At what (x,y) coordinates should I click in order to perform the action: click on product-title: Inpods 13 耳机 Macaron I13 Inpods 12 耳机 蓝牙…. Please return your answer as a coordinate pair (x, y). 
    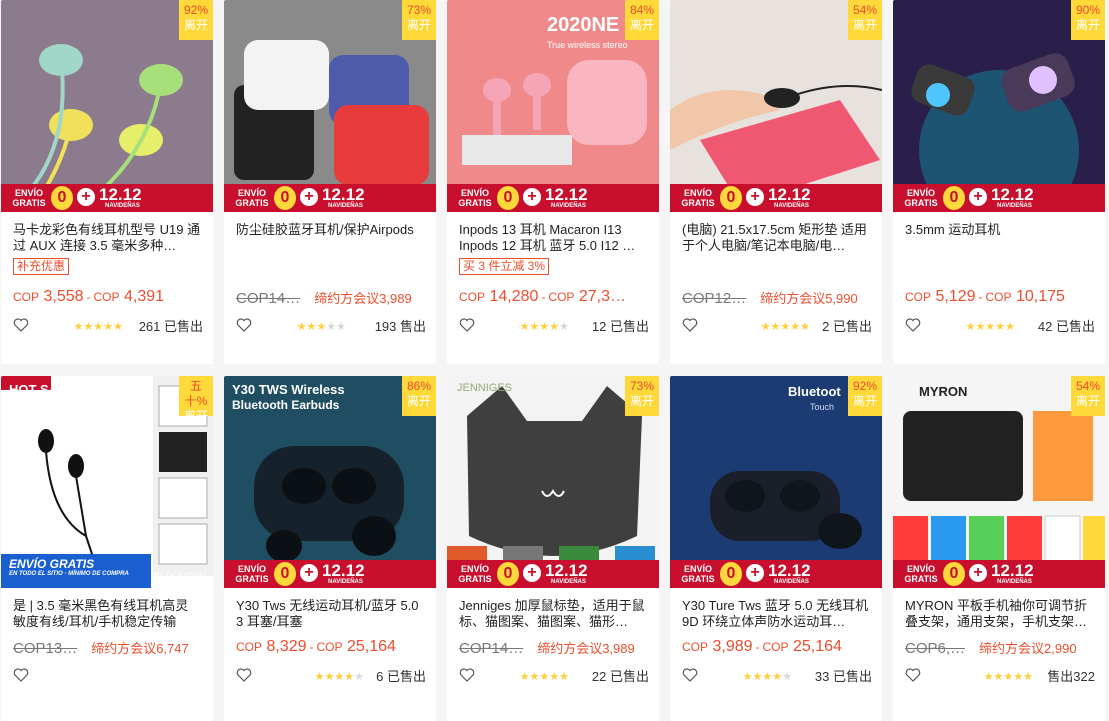
    Looking at the image, I should click on (553, 238).